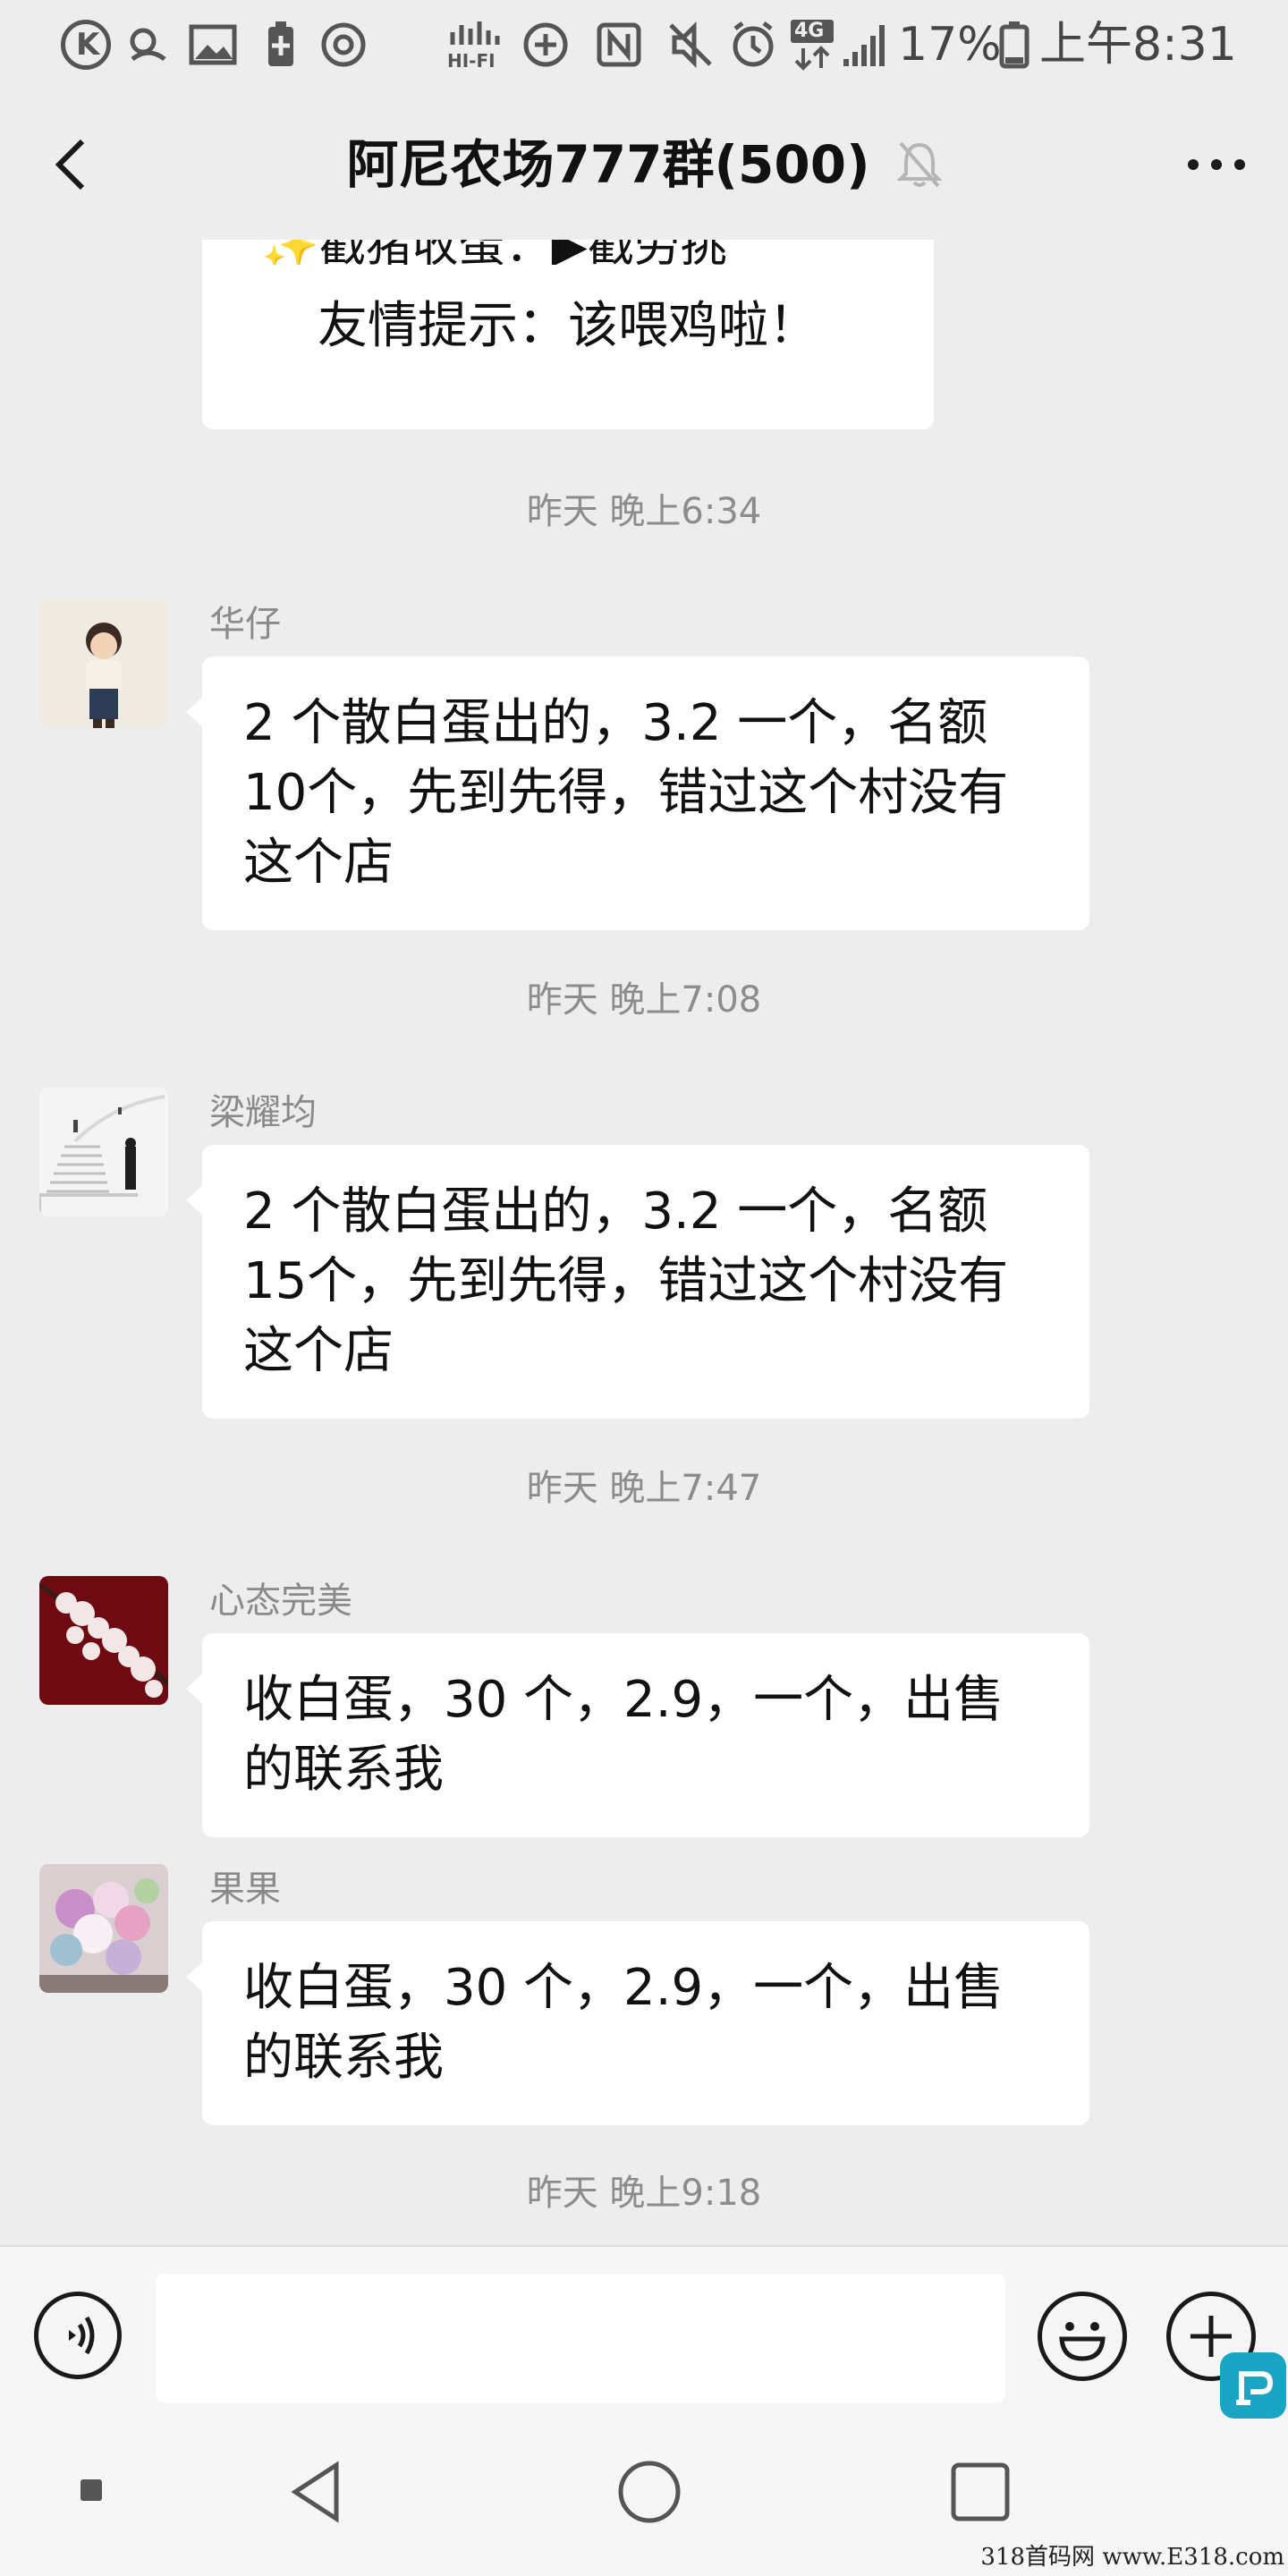 This screenshot has width=1288, height=2576. What do you see at coordinates (690, 45) in the screenshot?
I see `mute-icon` at bounding box center [690, 45].